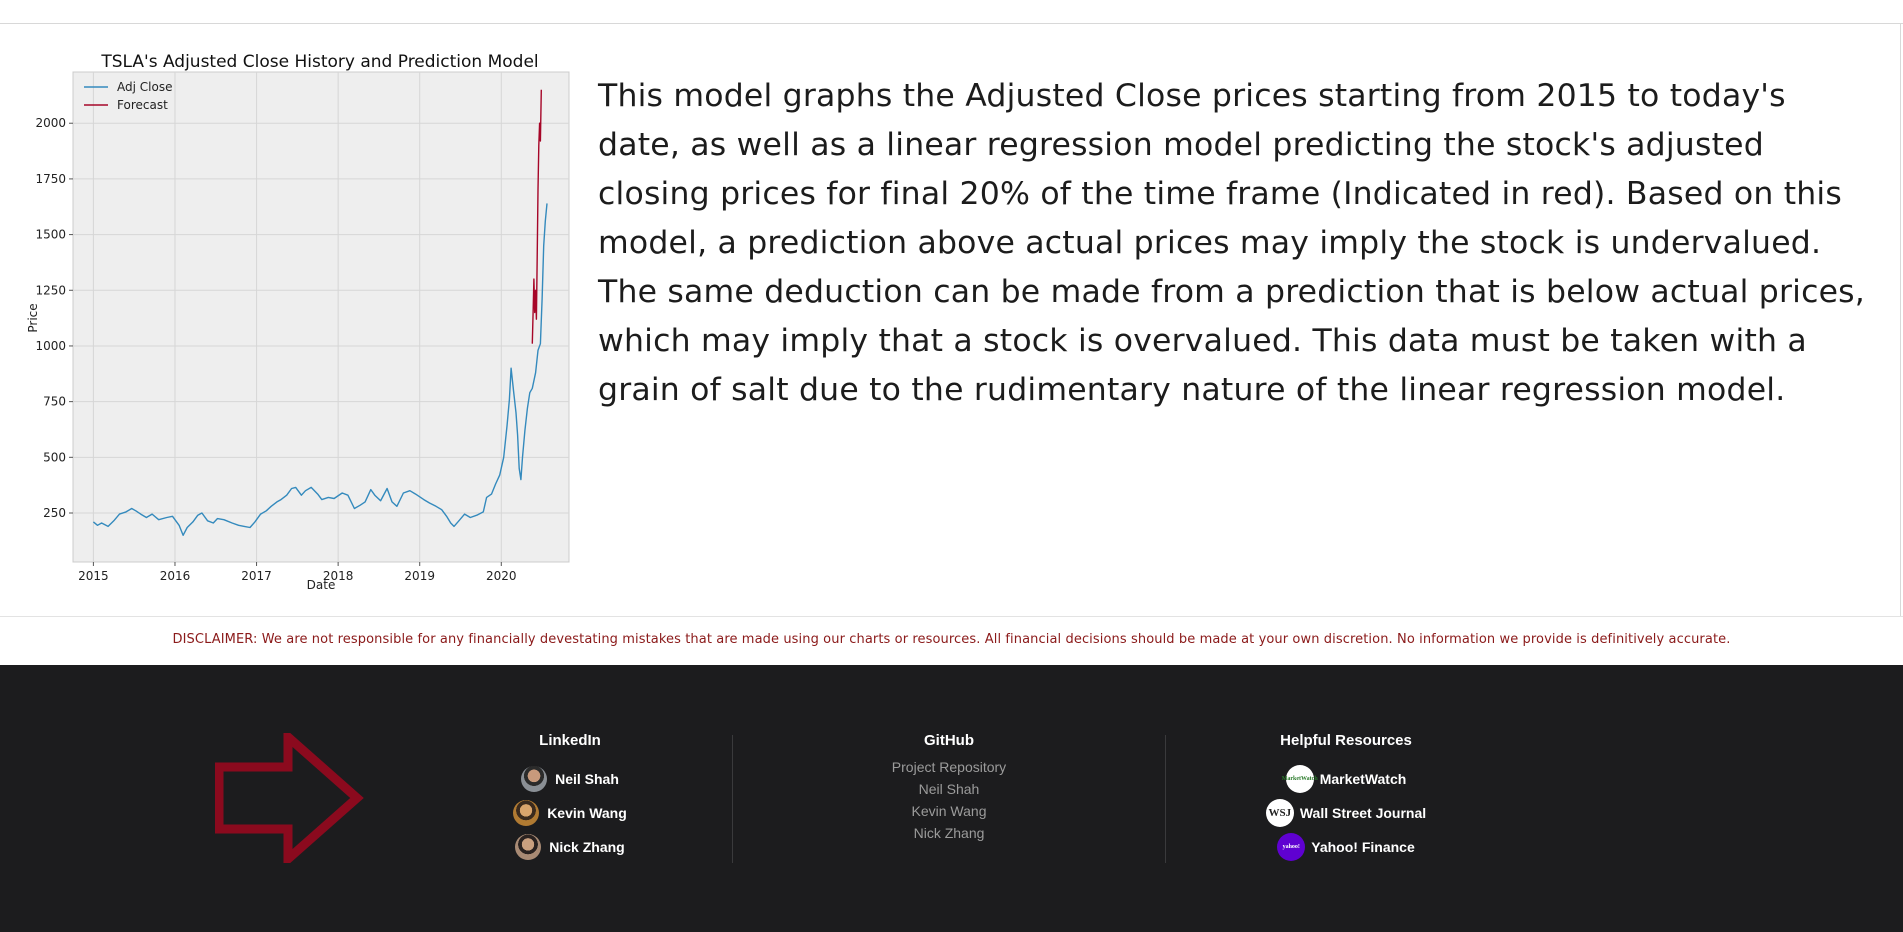 This screenshot has height=932, width=1903. I want to click on x-tick-label: 2015, so click(93, 576).